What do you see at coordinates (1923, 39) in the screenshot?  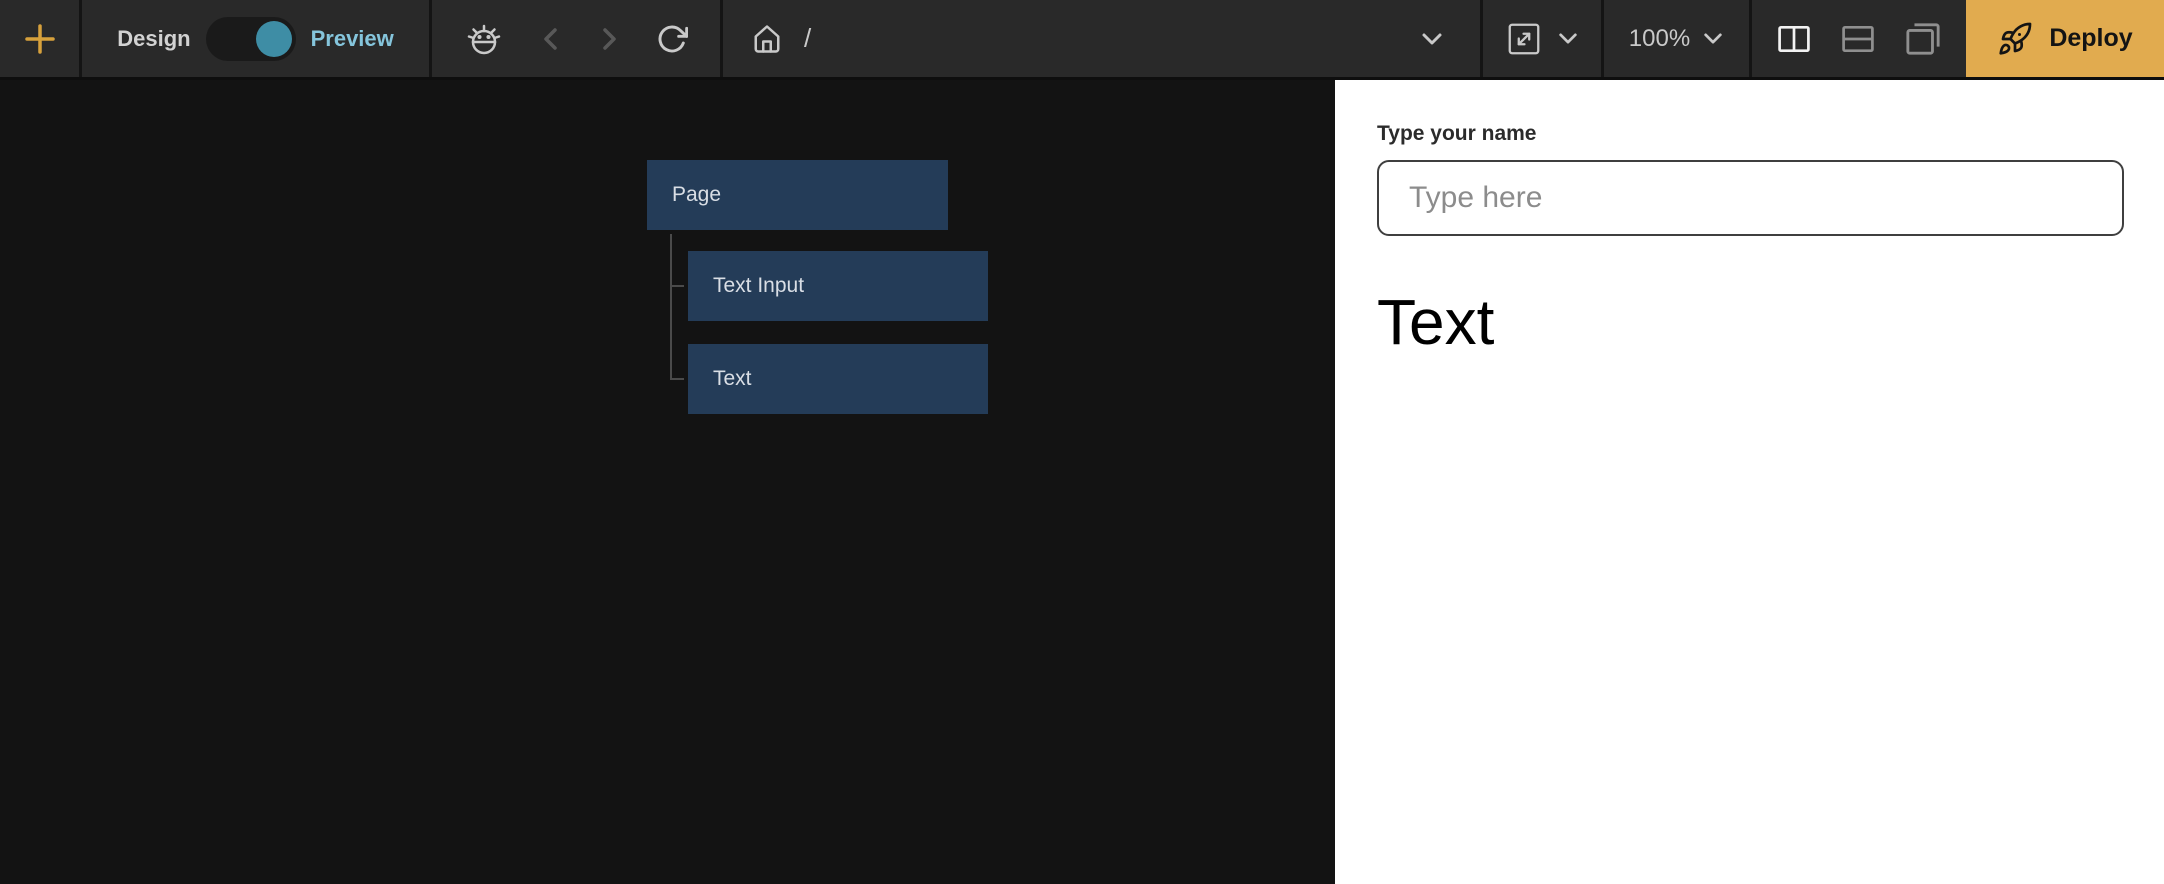 I see `floating-window-icon` at bounding box center [1923, 39].